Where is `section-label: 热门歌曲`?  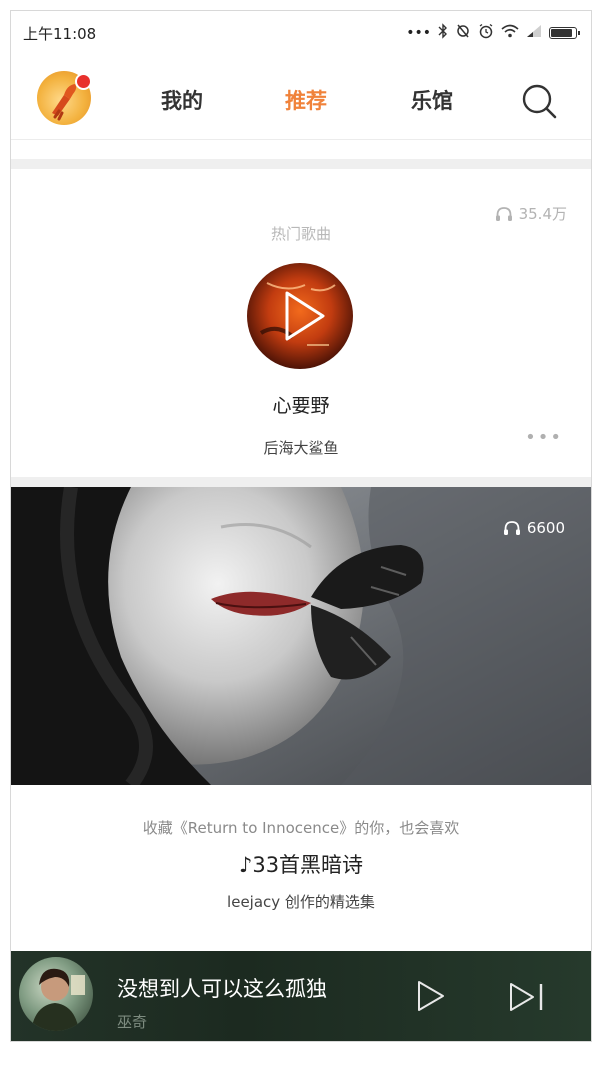 section-label: 热门歌曲 is located at coordinates (300, 234).